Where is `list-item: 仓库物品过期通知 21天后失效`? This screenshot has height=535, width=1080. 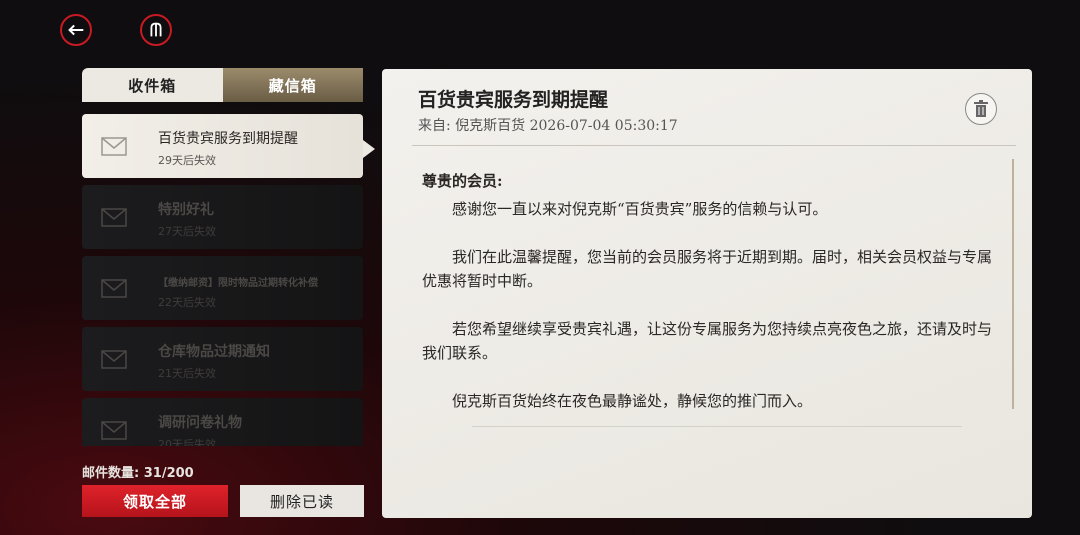 list-item: 仓库物品过期通知 21天后失效 is located at coordinates (222, 359).